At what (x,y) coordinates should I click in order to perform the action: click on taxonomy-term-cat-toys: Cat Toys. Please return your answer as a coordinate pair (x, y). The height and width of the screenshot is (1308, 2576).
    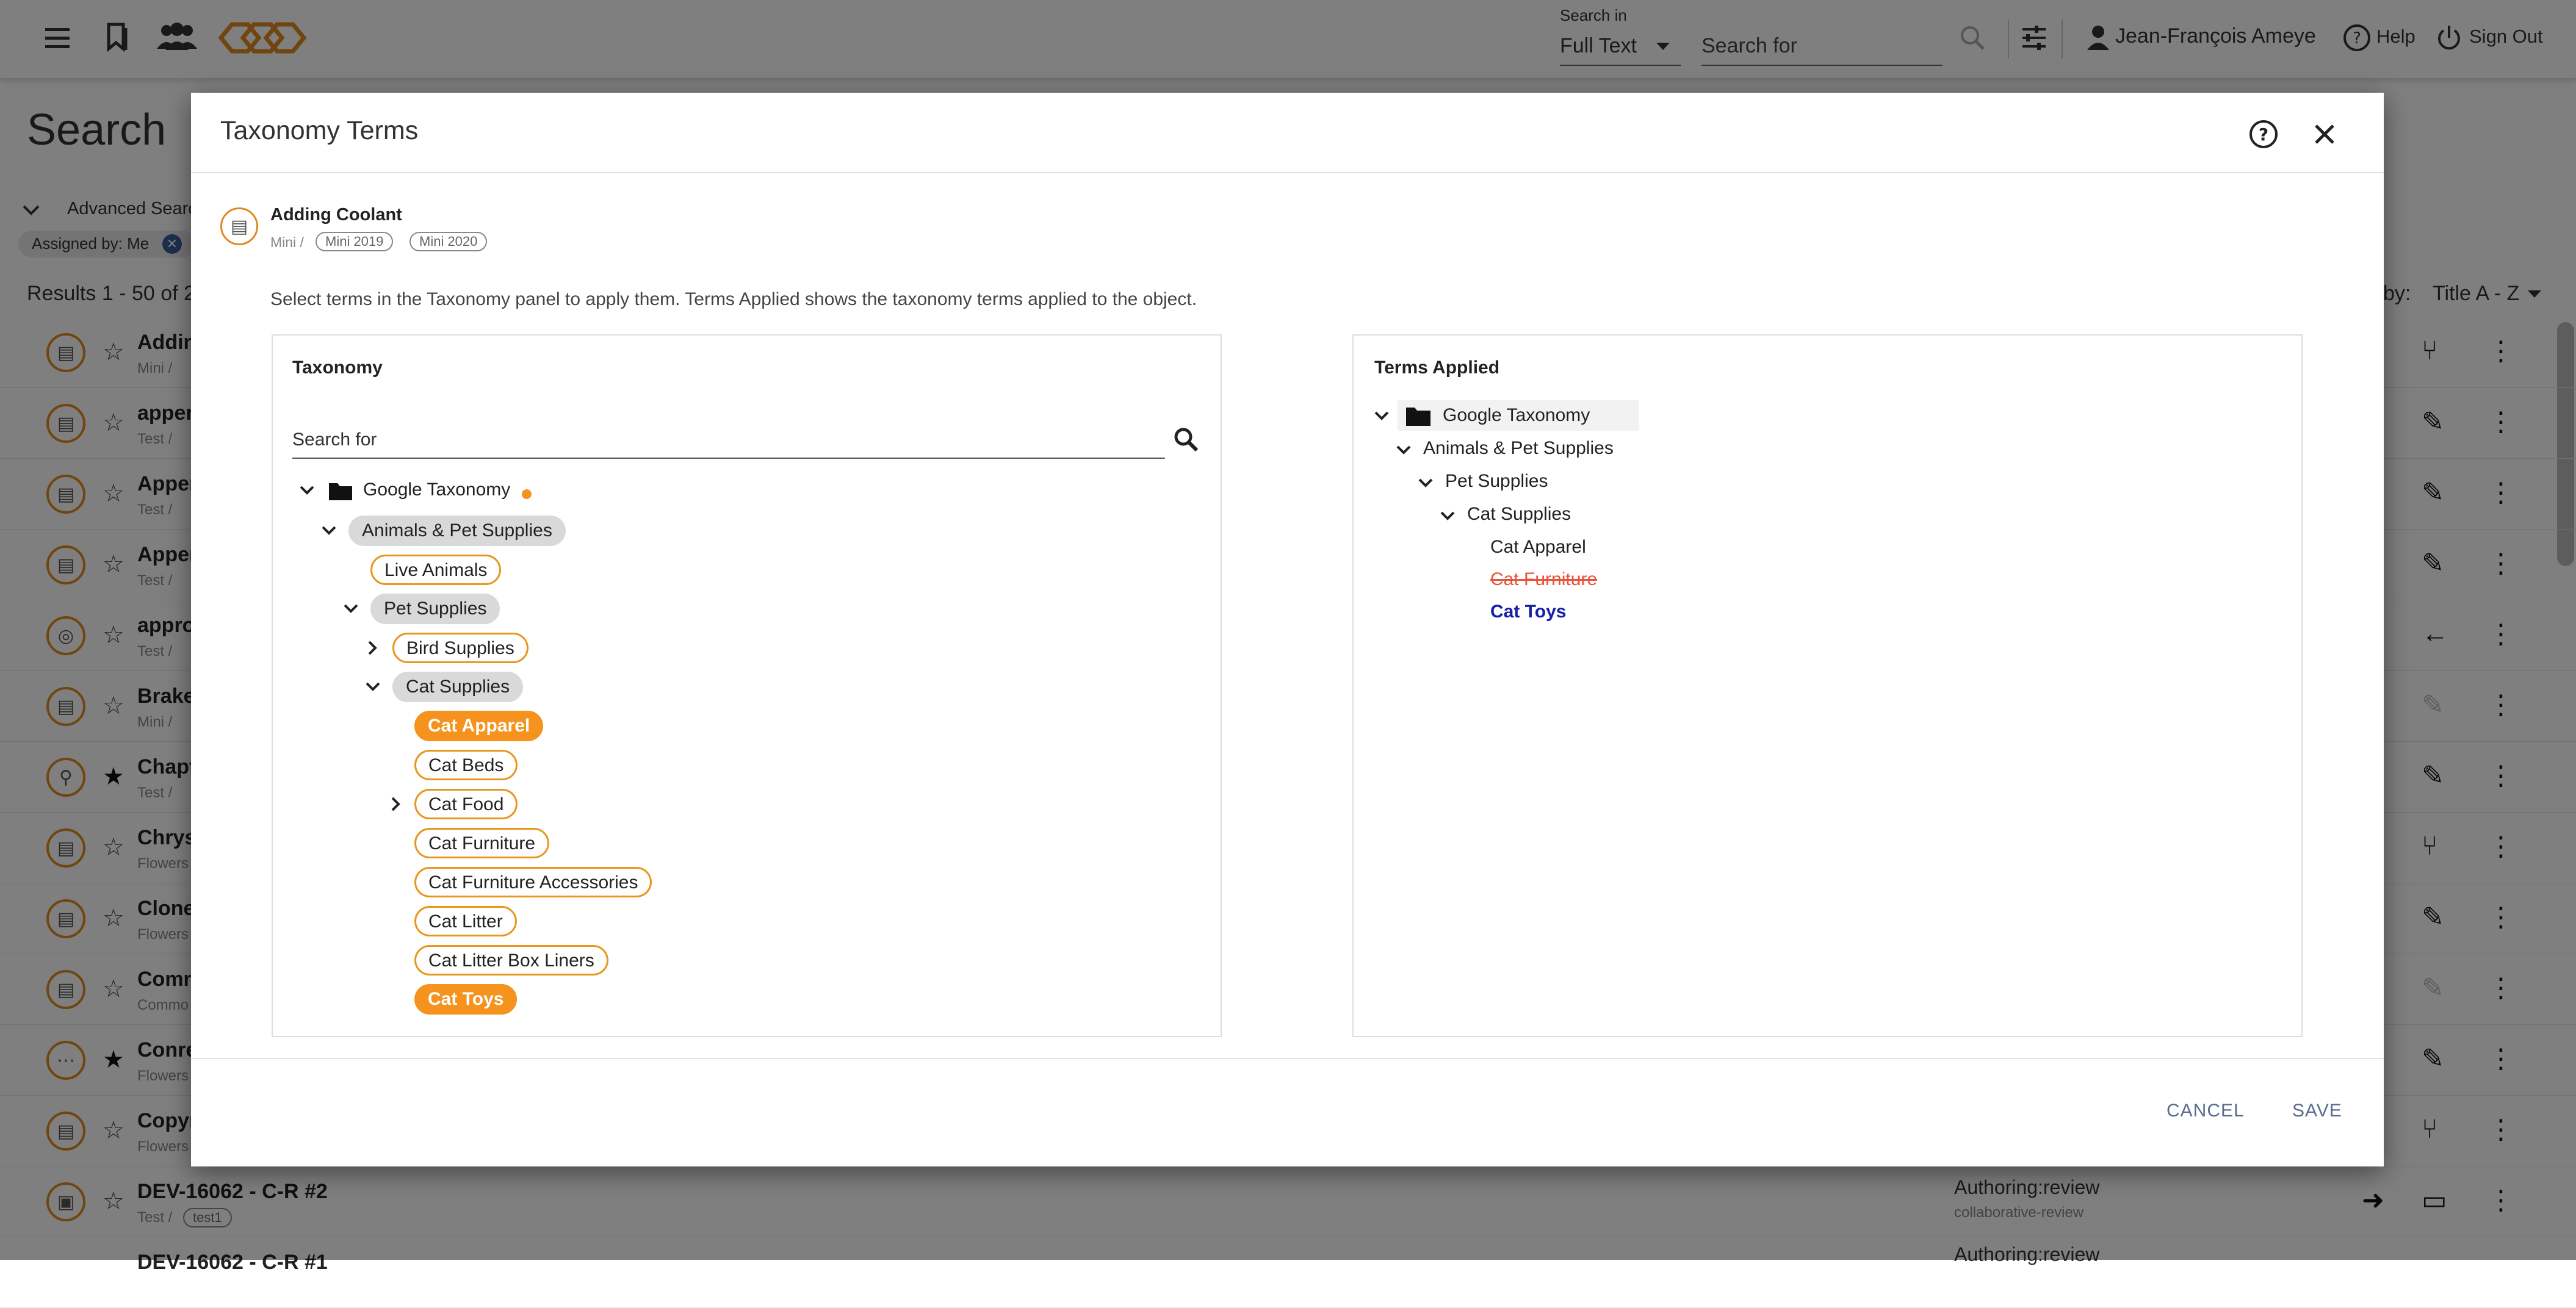
    Looking at the image, I should click on (466, 999).